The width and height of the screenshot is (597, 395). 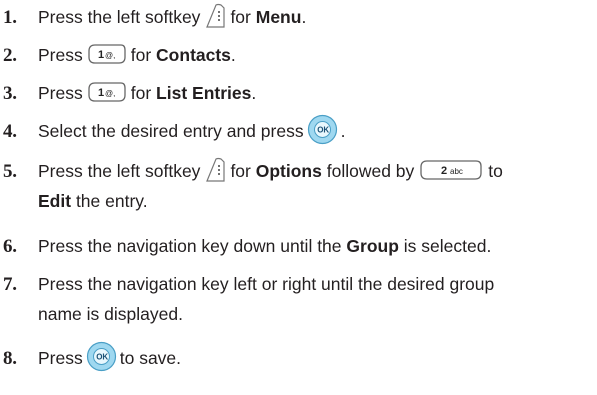 What do you see at coordinates (10, 17) in the screenshot?
I see `step-number: 1.` at bounding box center [10, 17].